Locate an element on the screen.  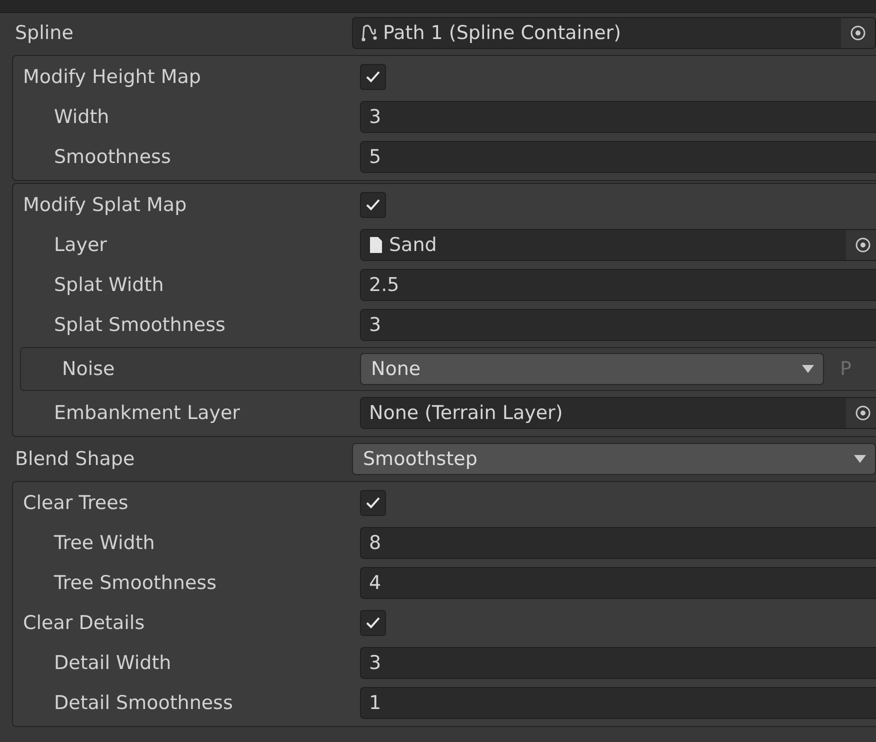
field-label: Modify Splat Map is located at coordinates (105, 205).